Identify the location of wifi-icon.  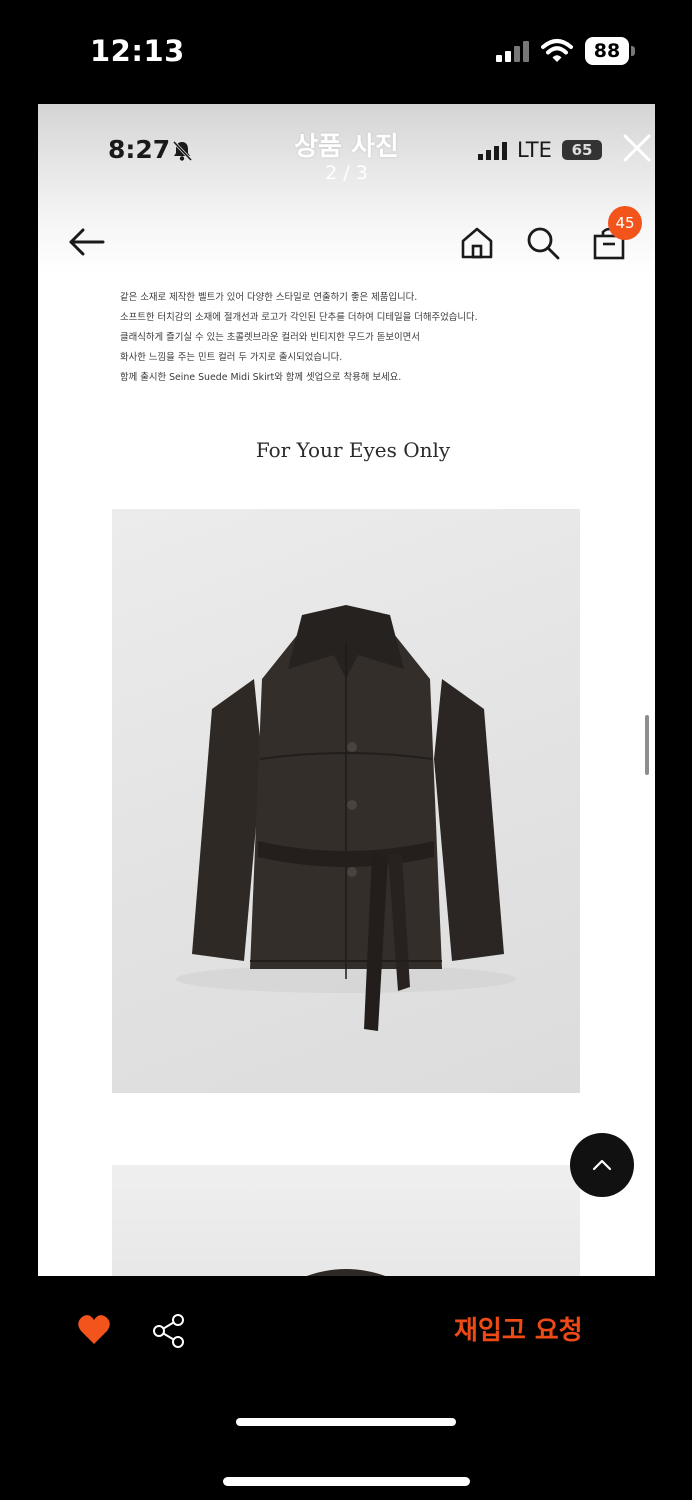
(557, 50).